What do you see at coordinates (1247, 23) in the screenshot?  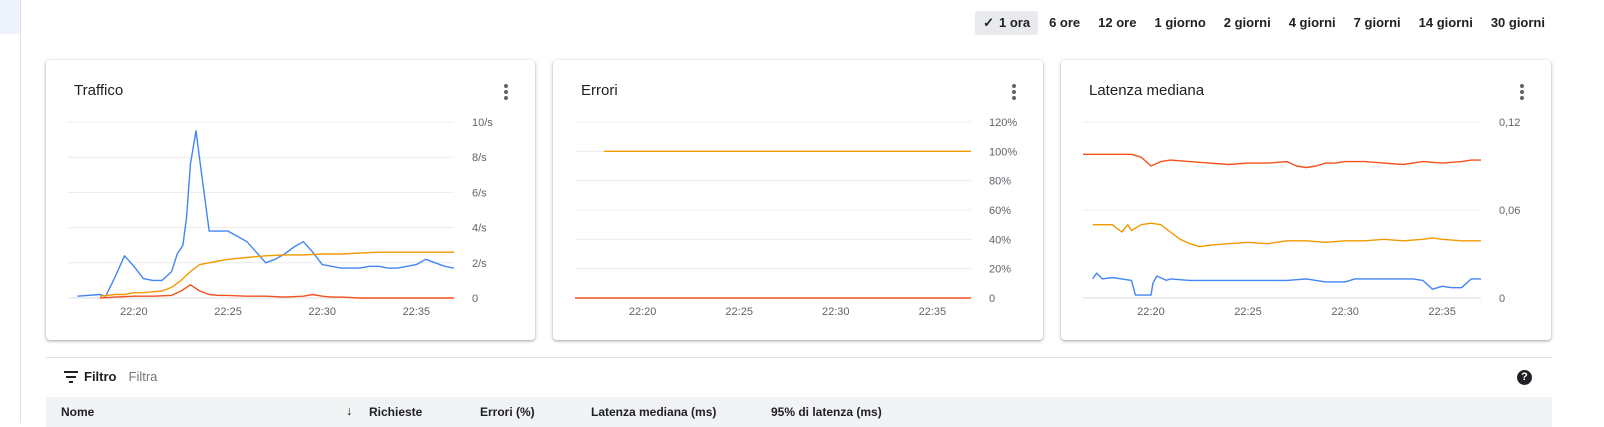 I see `time-range-option-2d: 2 giorni` at bounding box center [1247, 23].